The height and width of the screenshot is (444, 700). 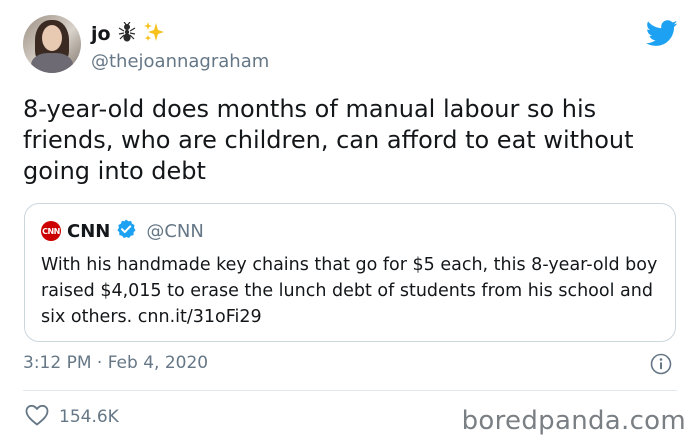 I want to click on author-handle: @thejoannagraham, so click(x=180, y=61).